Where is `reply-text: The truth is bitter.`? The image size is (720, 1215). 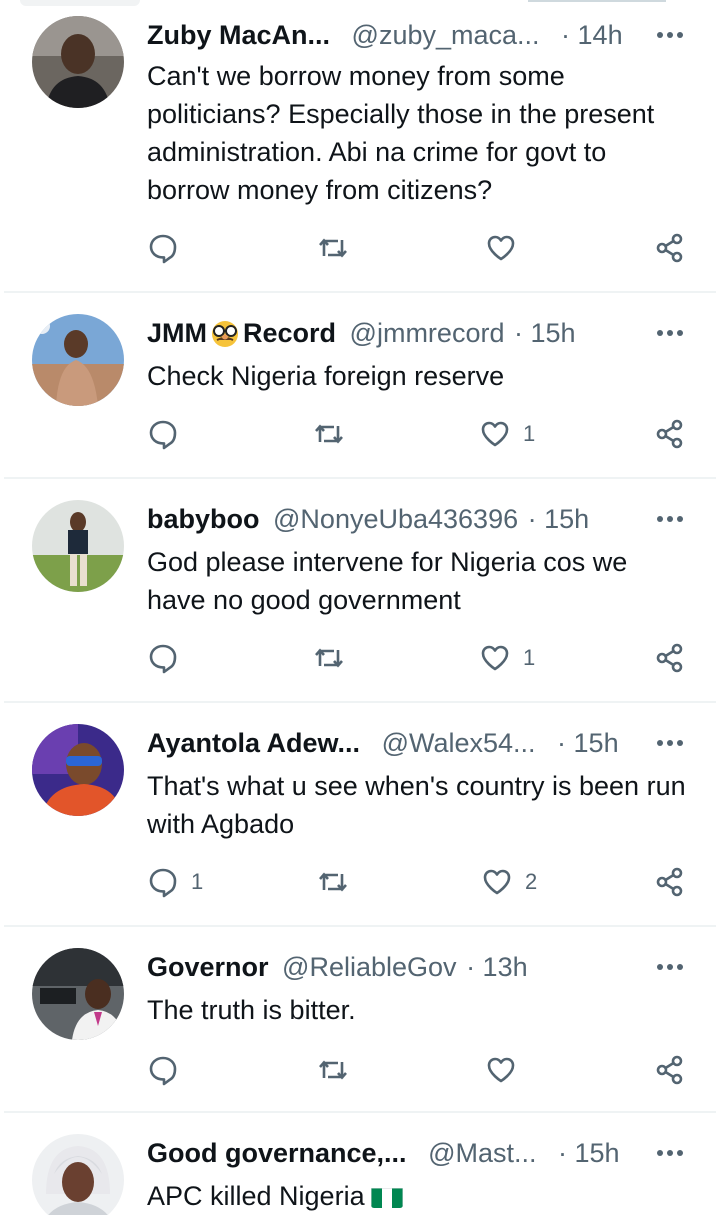
reply-text: The truth is bitter. is located at coordinates (251, 1010).